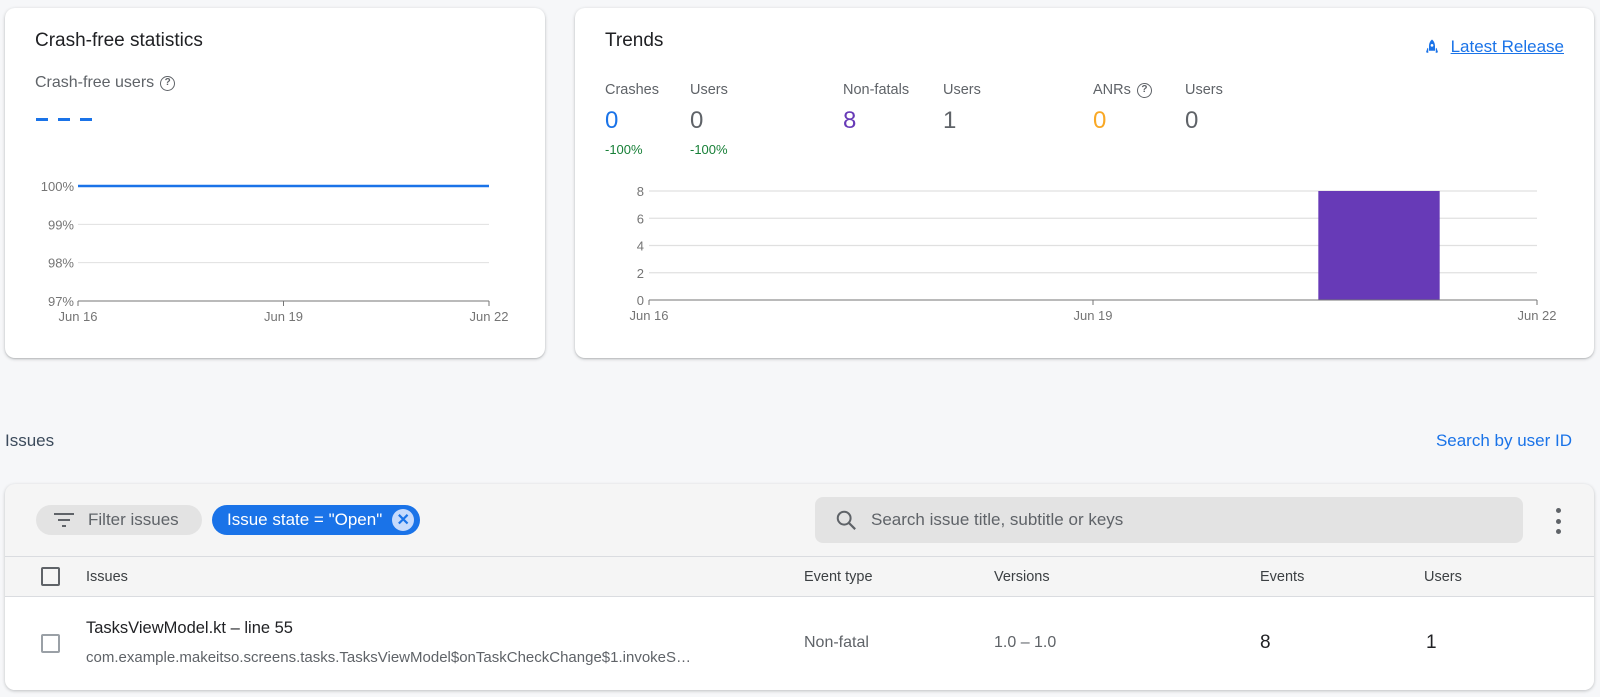 The height and width of the screenshot is (697, 1600). Describe the element at coordinates (640, 218) in the screenshot. I see `y-tick-label: 6` at that location.